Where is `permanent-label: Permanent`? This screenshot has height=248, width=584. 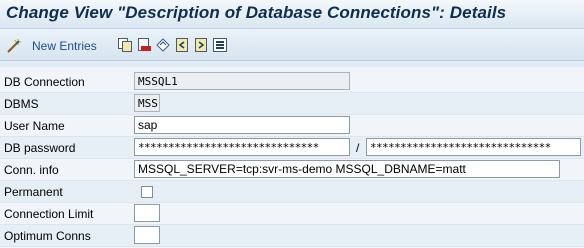
permanent-label: Permanent is located at coordinates (33, 192).